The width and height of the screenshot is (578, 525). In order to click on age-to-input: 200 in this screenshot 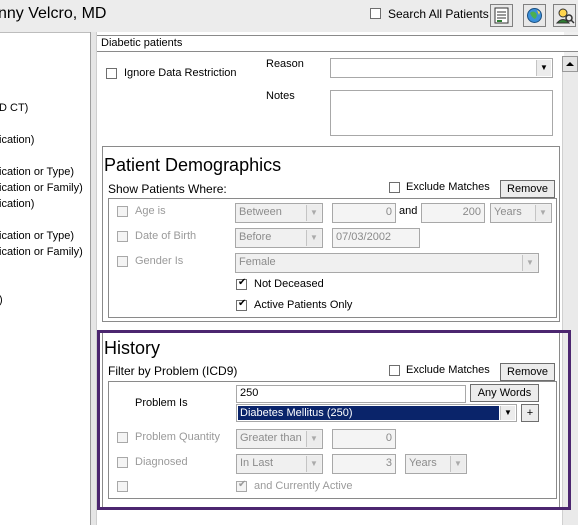, I will do `click(453, 213)`.